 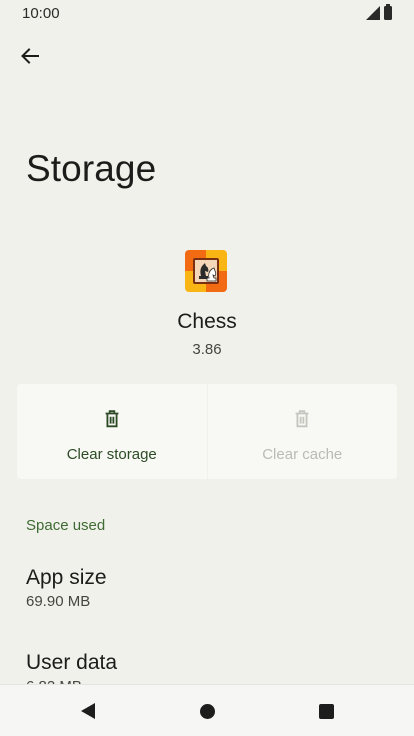 What do you see at coordinates (66, 525) in the screenshot?
I see `section-header-space-used: Space used` at bounding box center [66, 525].